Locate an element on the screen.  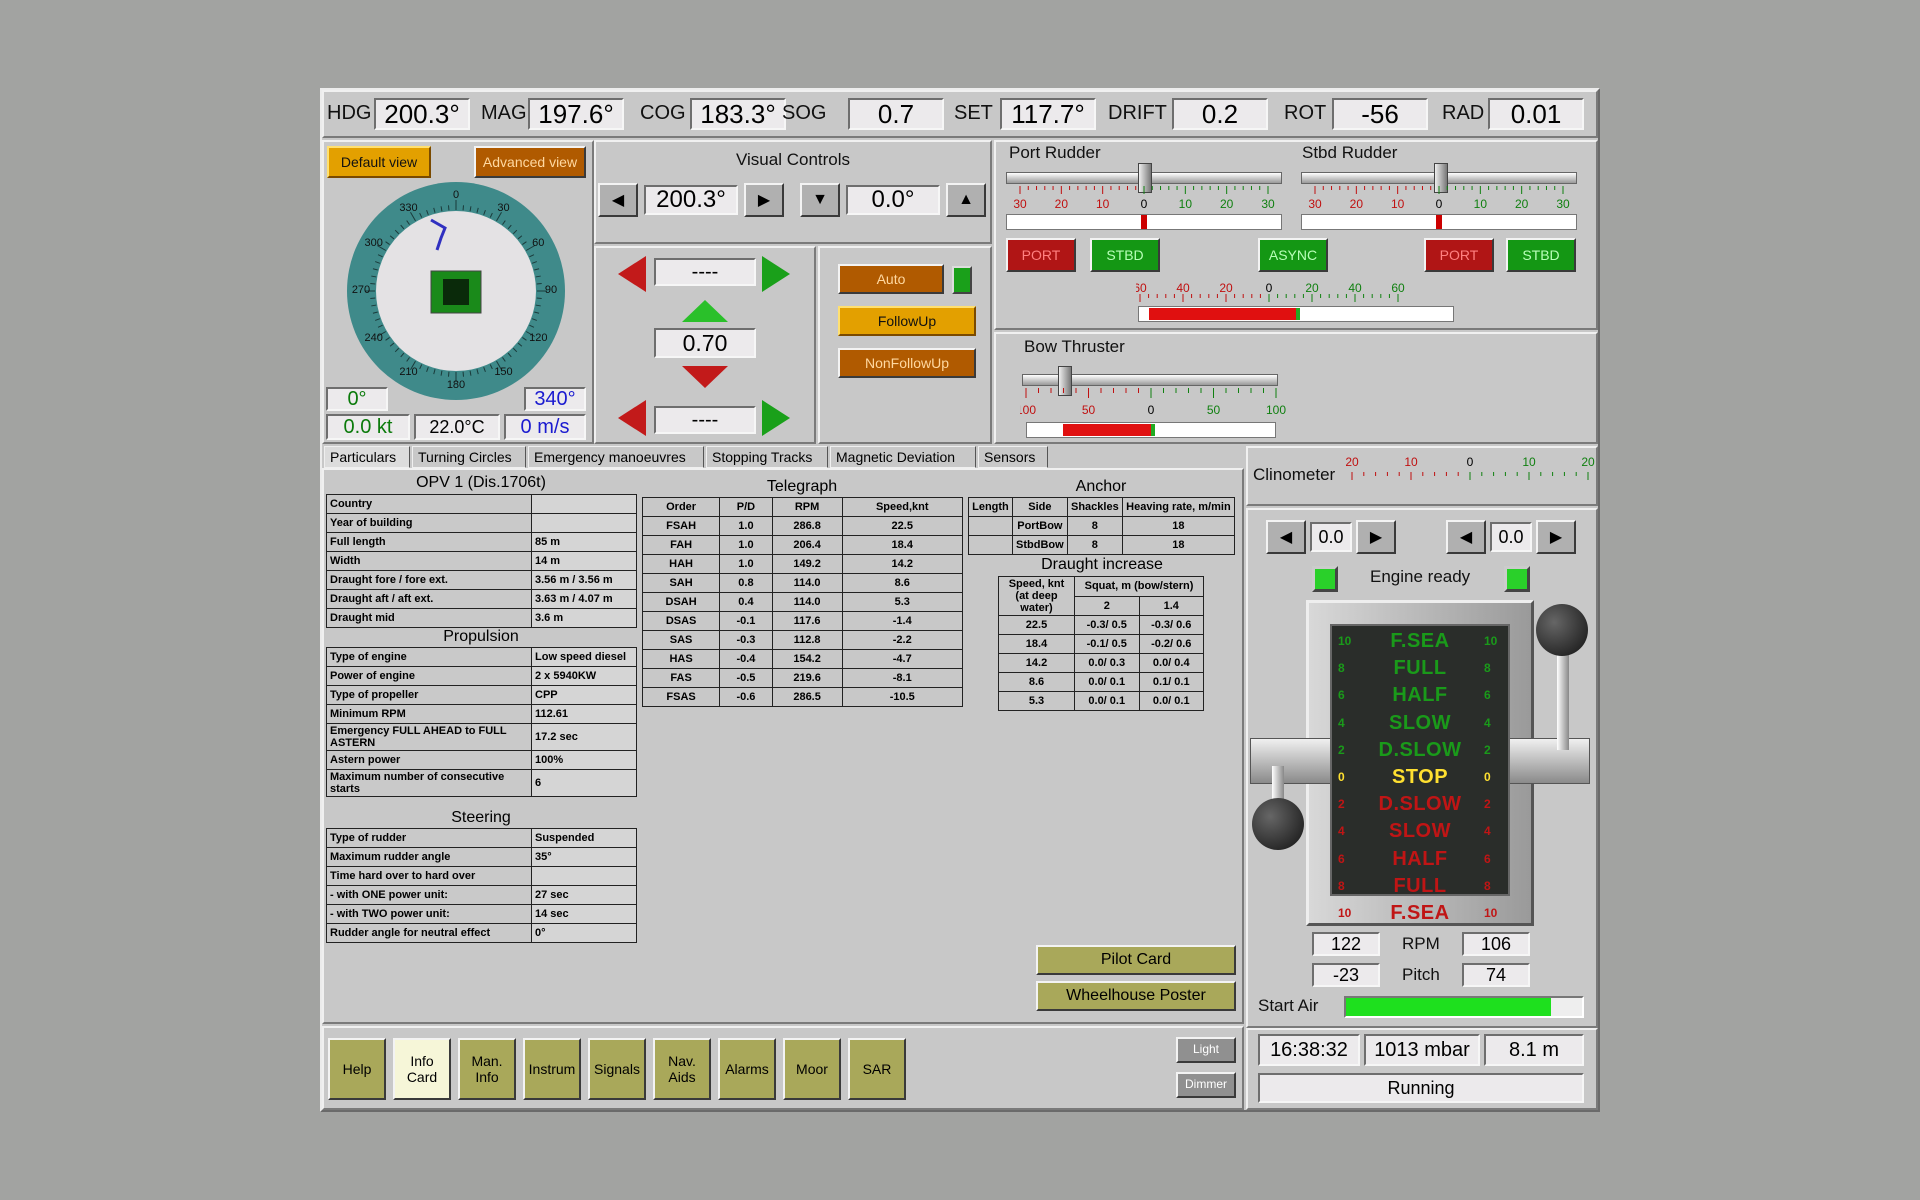
footer-nav-aids-button: Nav. Aids is located at coordinates (682, 1069).